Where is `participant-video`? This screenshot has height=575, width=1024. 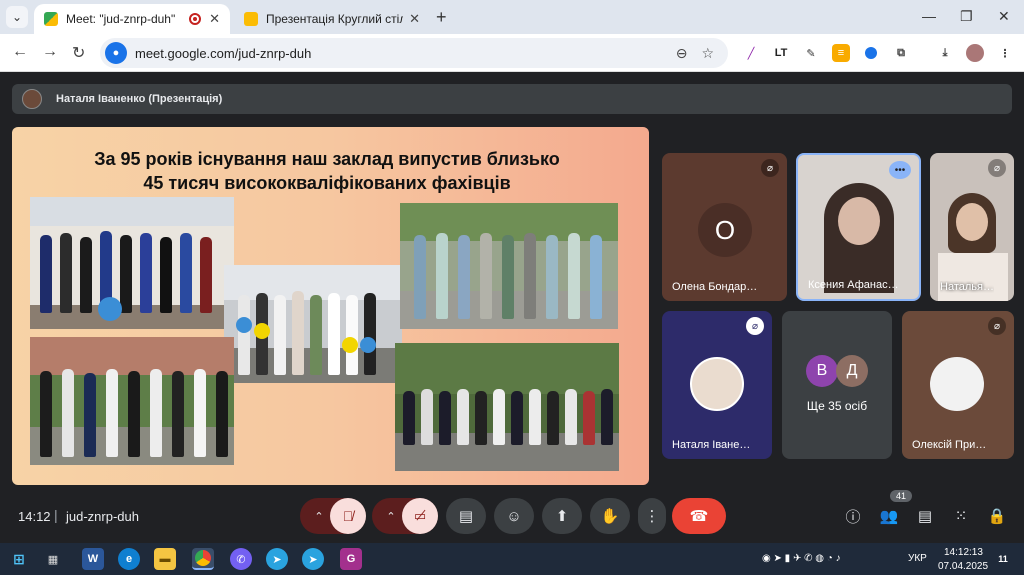
participant-video is located at coordinates (973, 277).